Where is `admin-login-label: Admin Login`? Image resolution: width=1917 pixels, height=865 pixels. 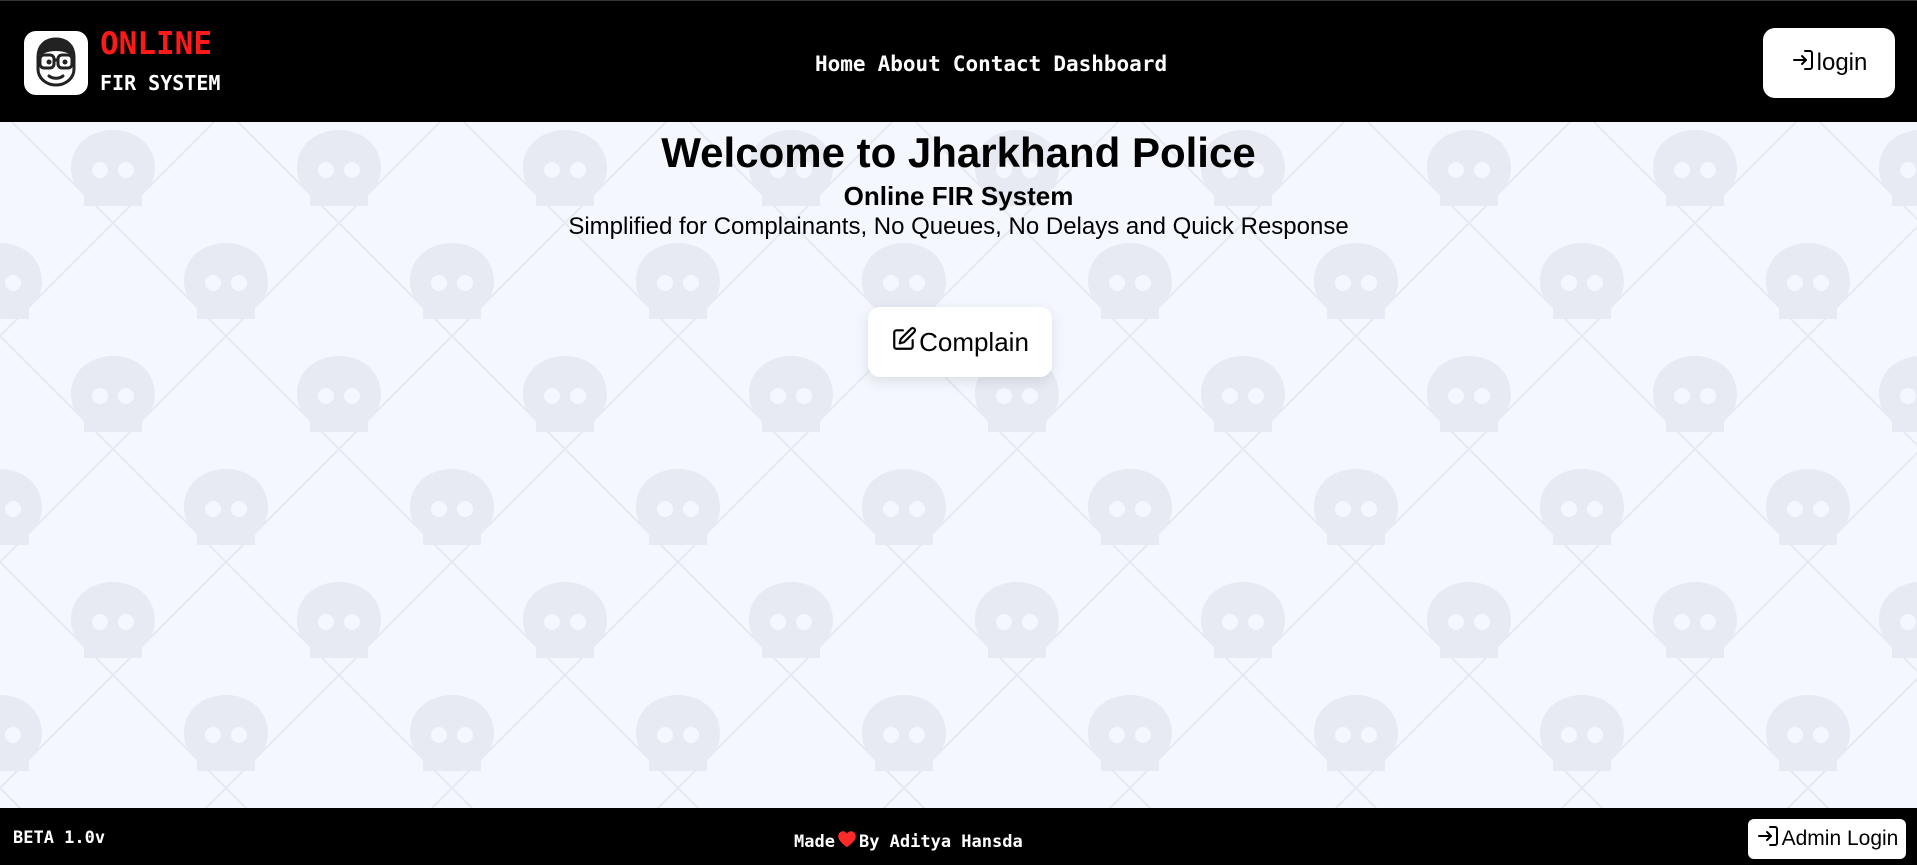 admin-login-label: Admin Login is located at coordinates (1840, 838).